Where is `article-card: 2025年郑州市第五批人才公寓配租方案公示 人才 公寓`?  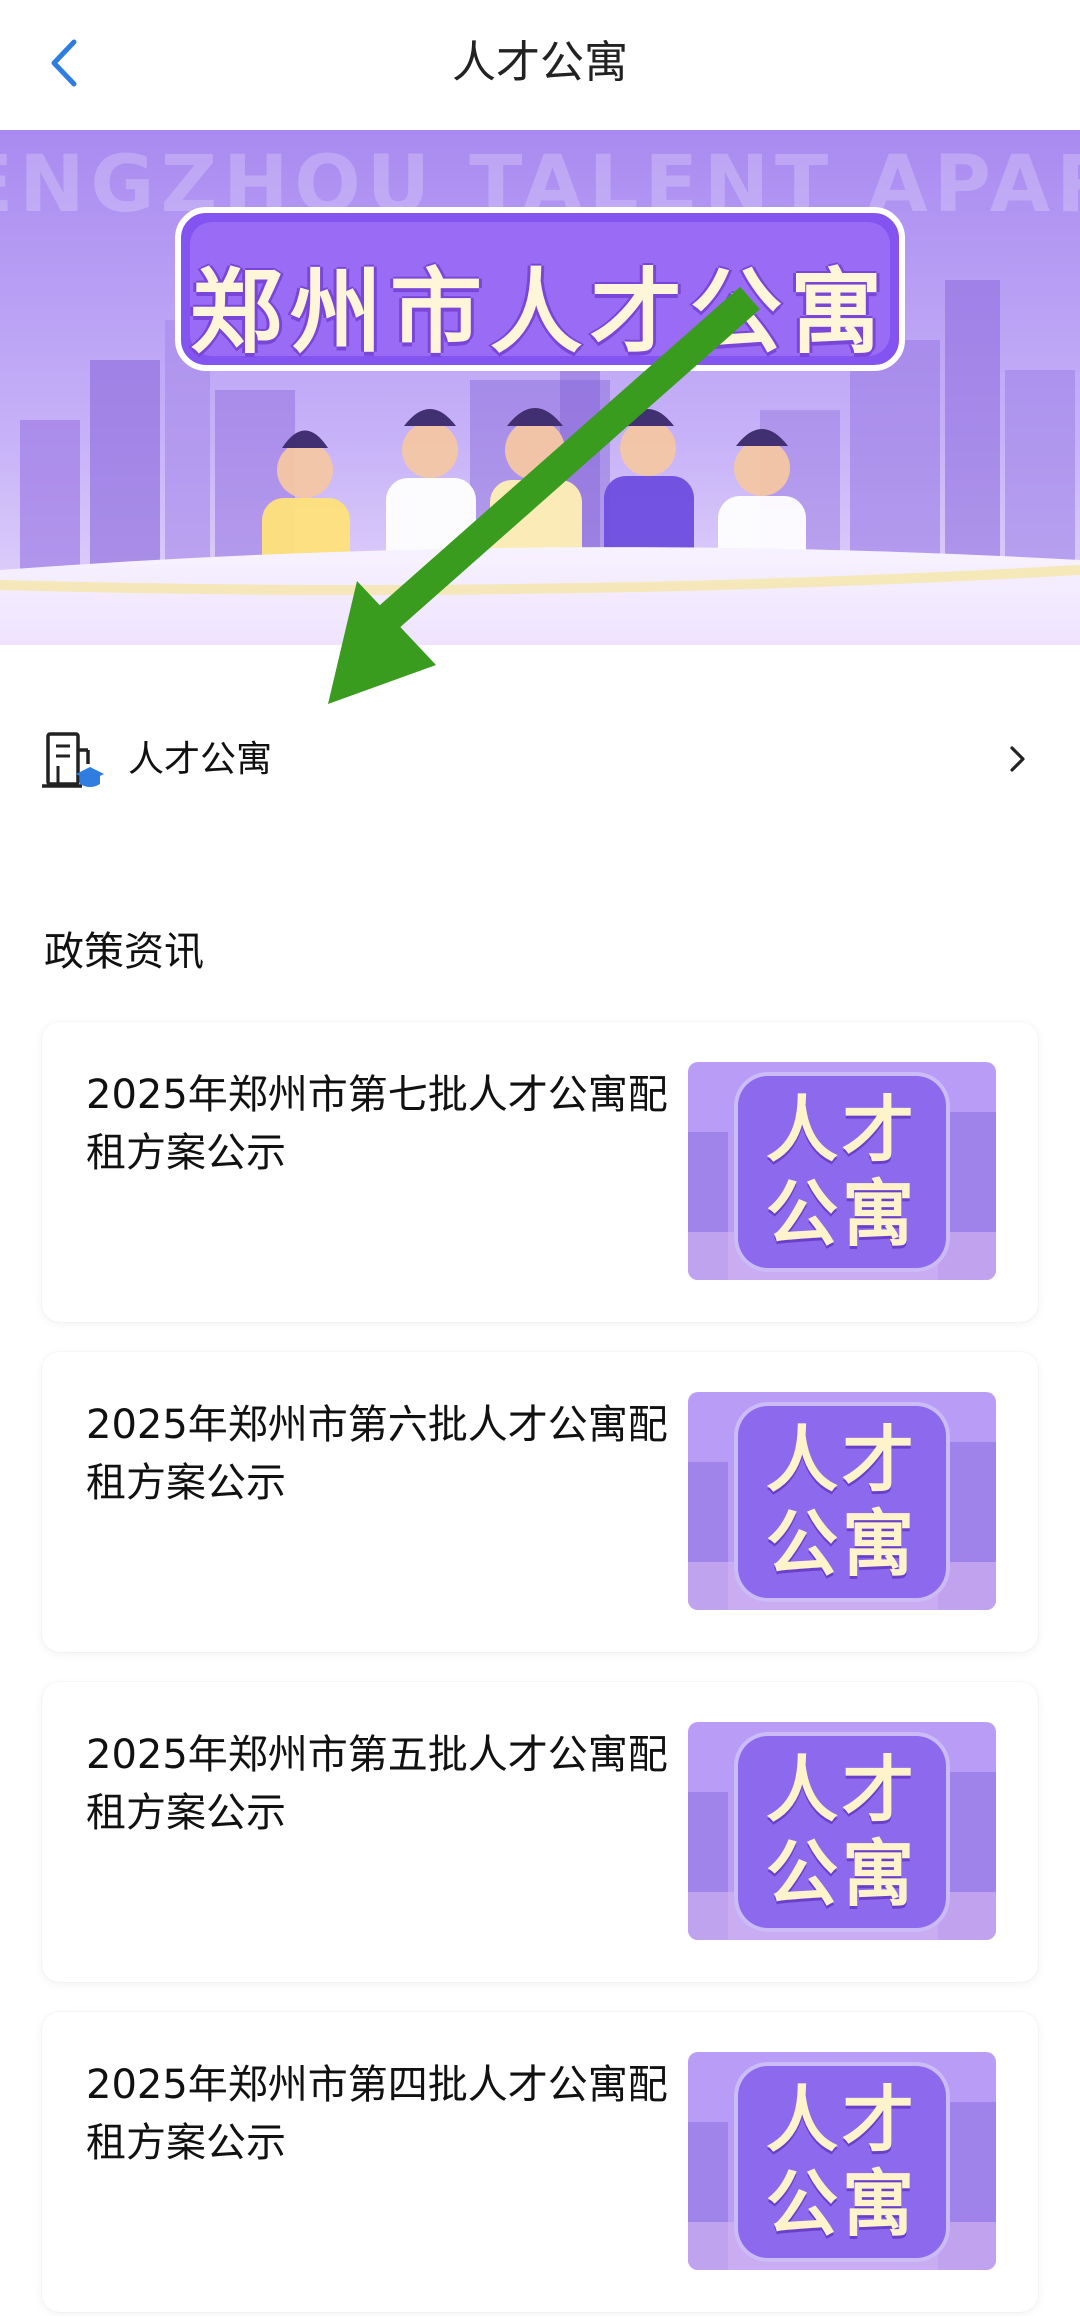
article-card: 2025年郑州市第五批人才公寓配租方案公示 人才 公寓 is located at coordinates (540, 1832).